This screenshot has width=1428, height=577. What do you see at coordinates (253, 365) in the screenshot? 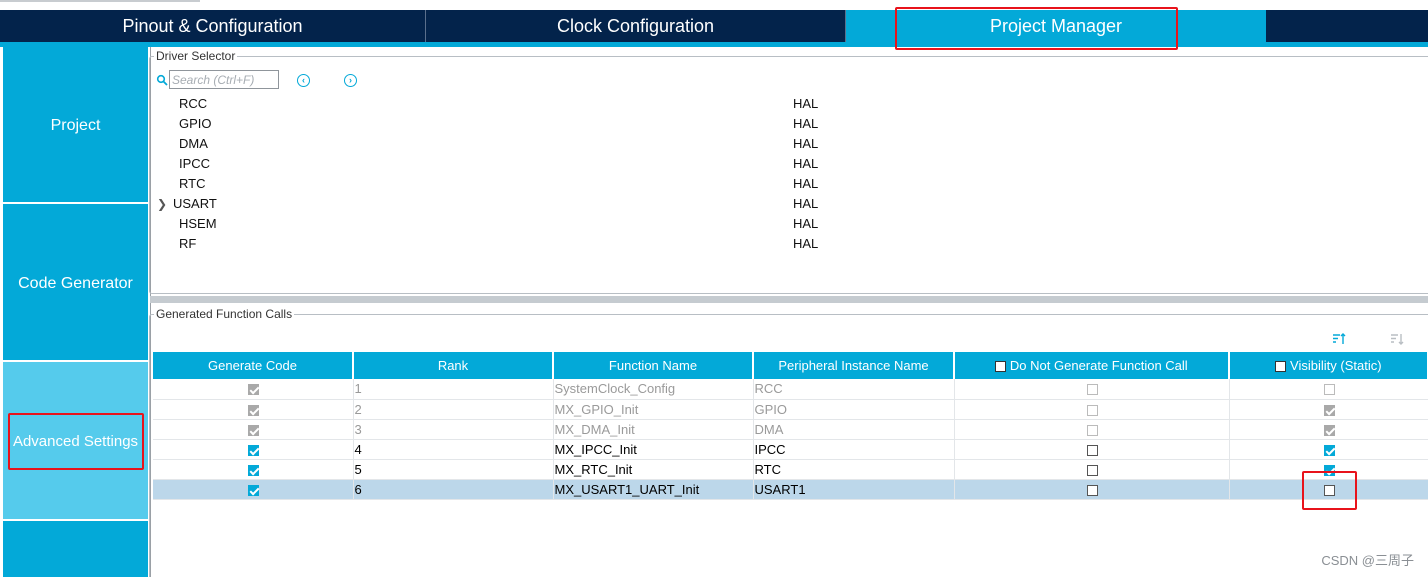
I see `column-header-generate-code: Generate Code` at bounding box center [253, 365].